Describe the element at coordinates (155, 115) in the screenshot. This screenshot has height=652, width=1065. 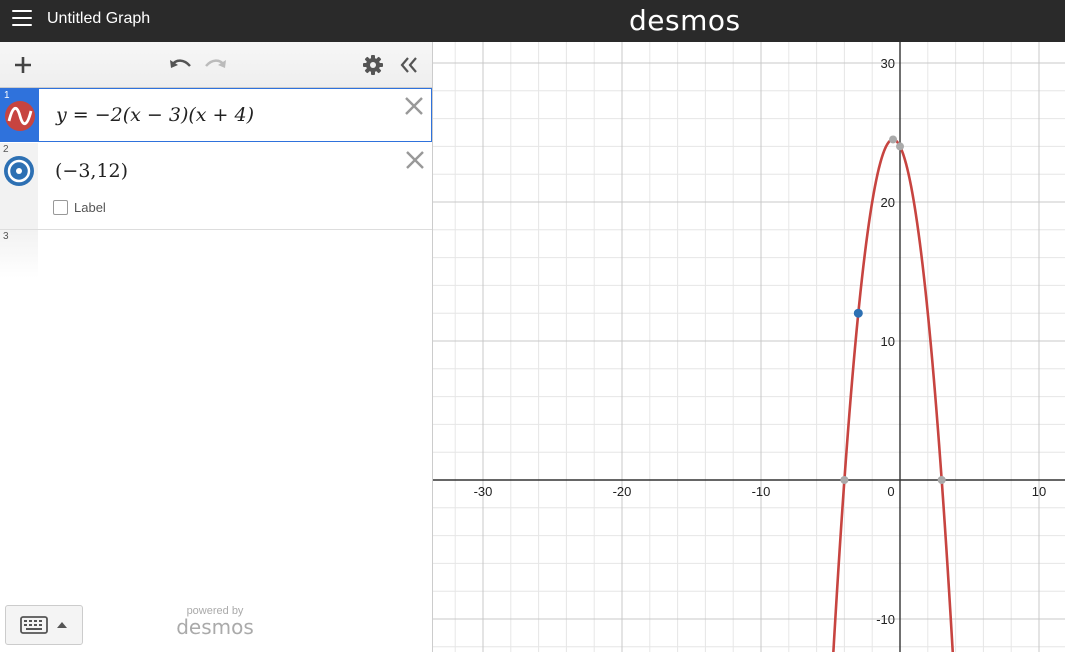
I see `expression-input: y = −2(x − 3)(x + 4)` at that location.